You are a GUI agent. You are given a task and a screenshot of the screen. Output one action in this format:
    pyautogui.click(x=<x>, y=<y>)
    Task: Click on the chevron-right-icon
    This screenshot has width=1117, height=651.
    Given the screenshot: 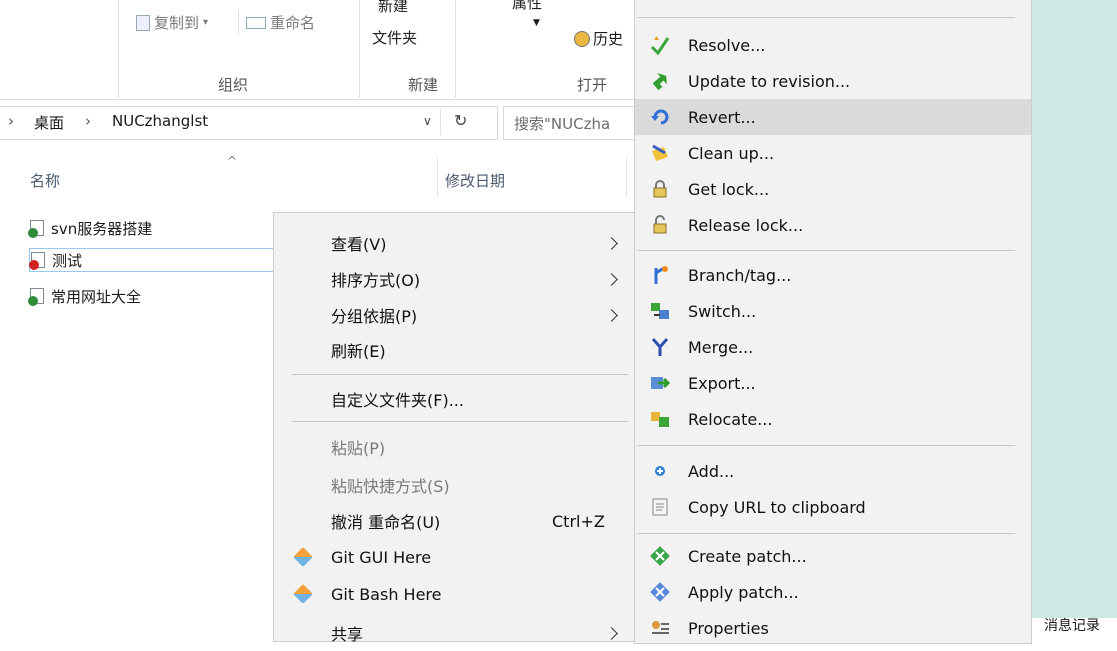 What is the action you would take?
    pyautogui.click(x=611, y=315)
    